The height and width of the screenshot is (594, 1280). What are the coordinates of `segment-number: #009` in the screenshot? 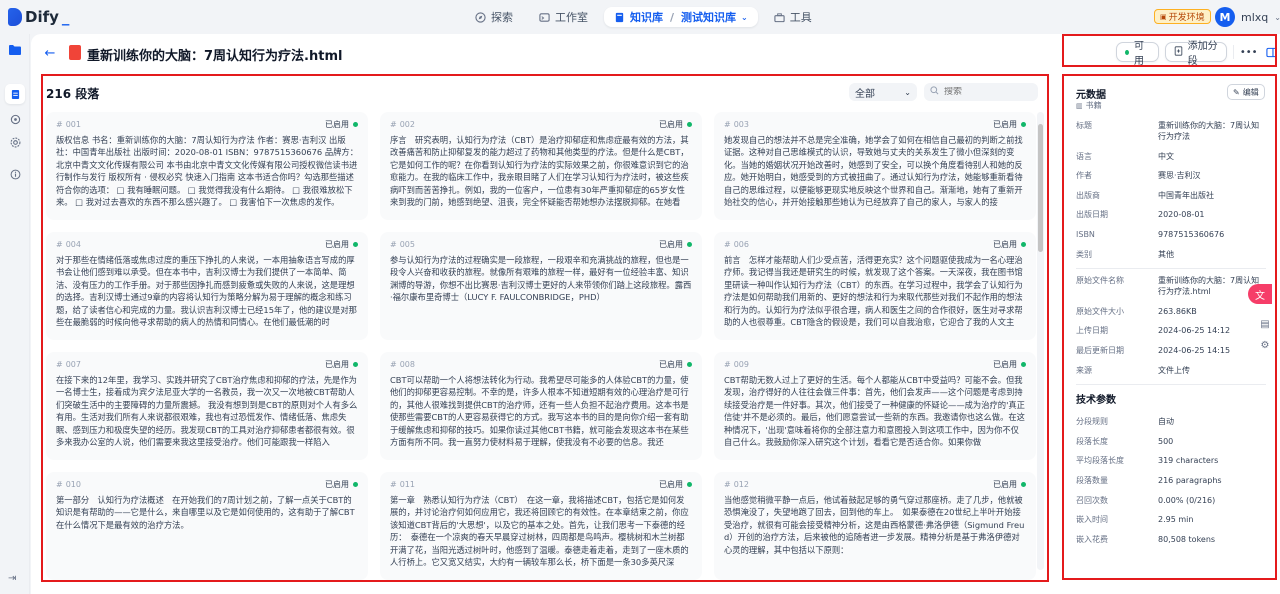 It's located at (736, 364).